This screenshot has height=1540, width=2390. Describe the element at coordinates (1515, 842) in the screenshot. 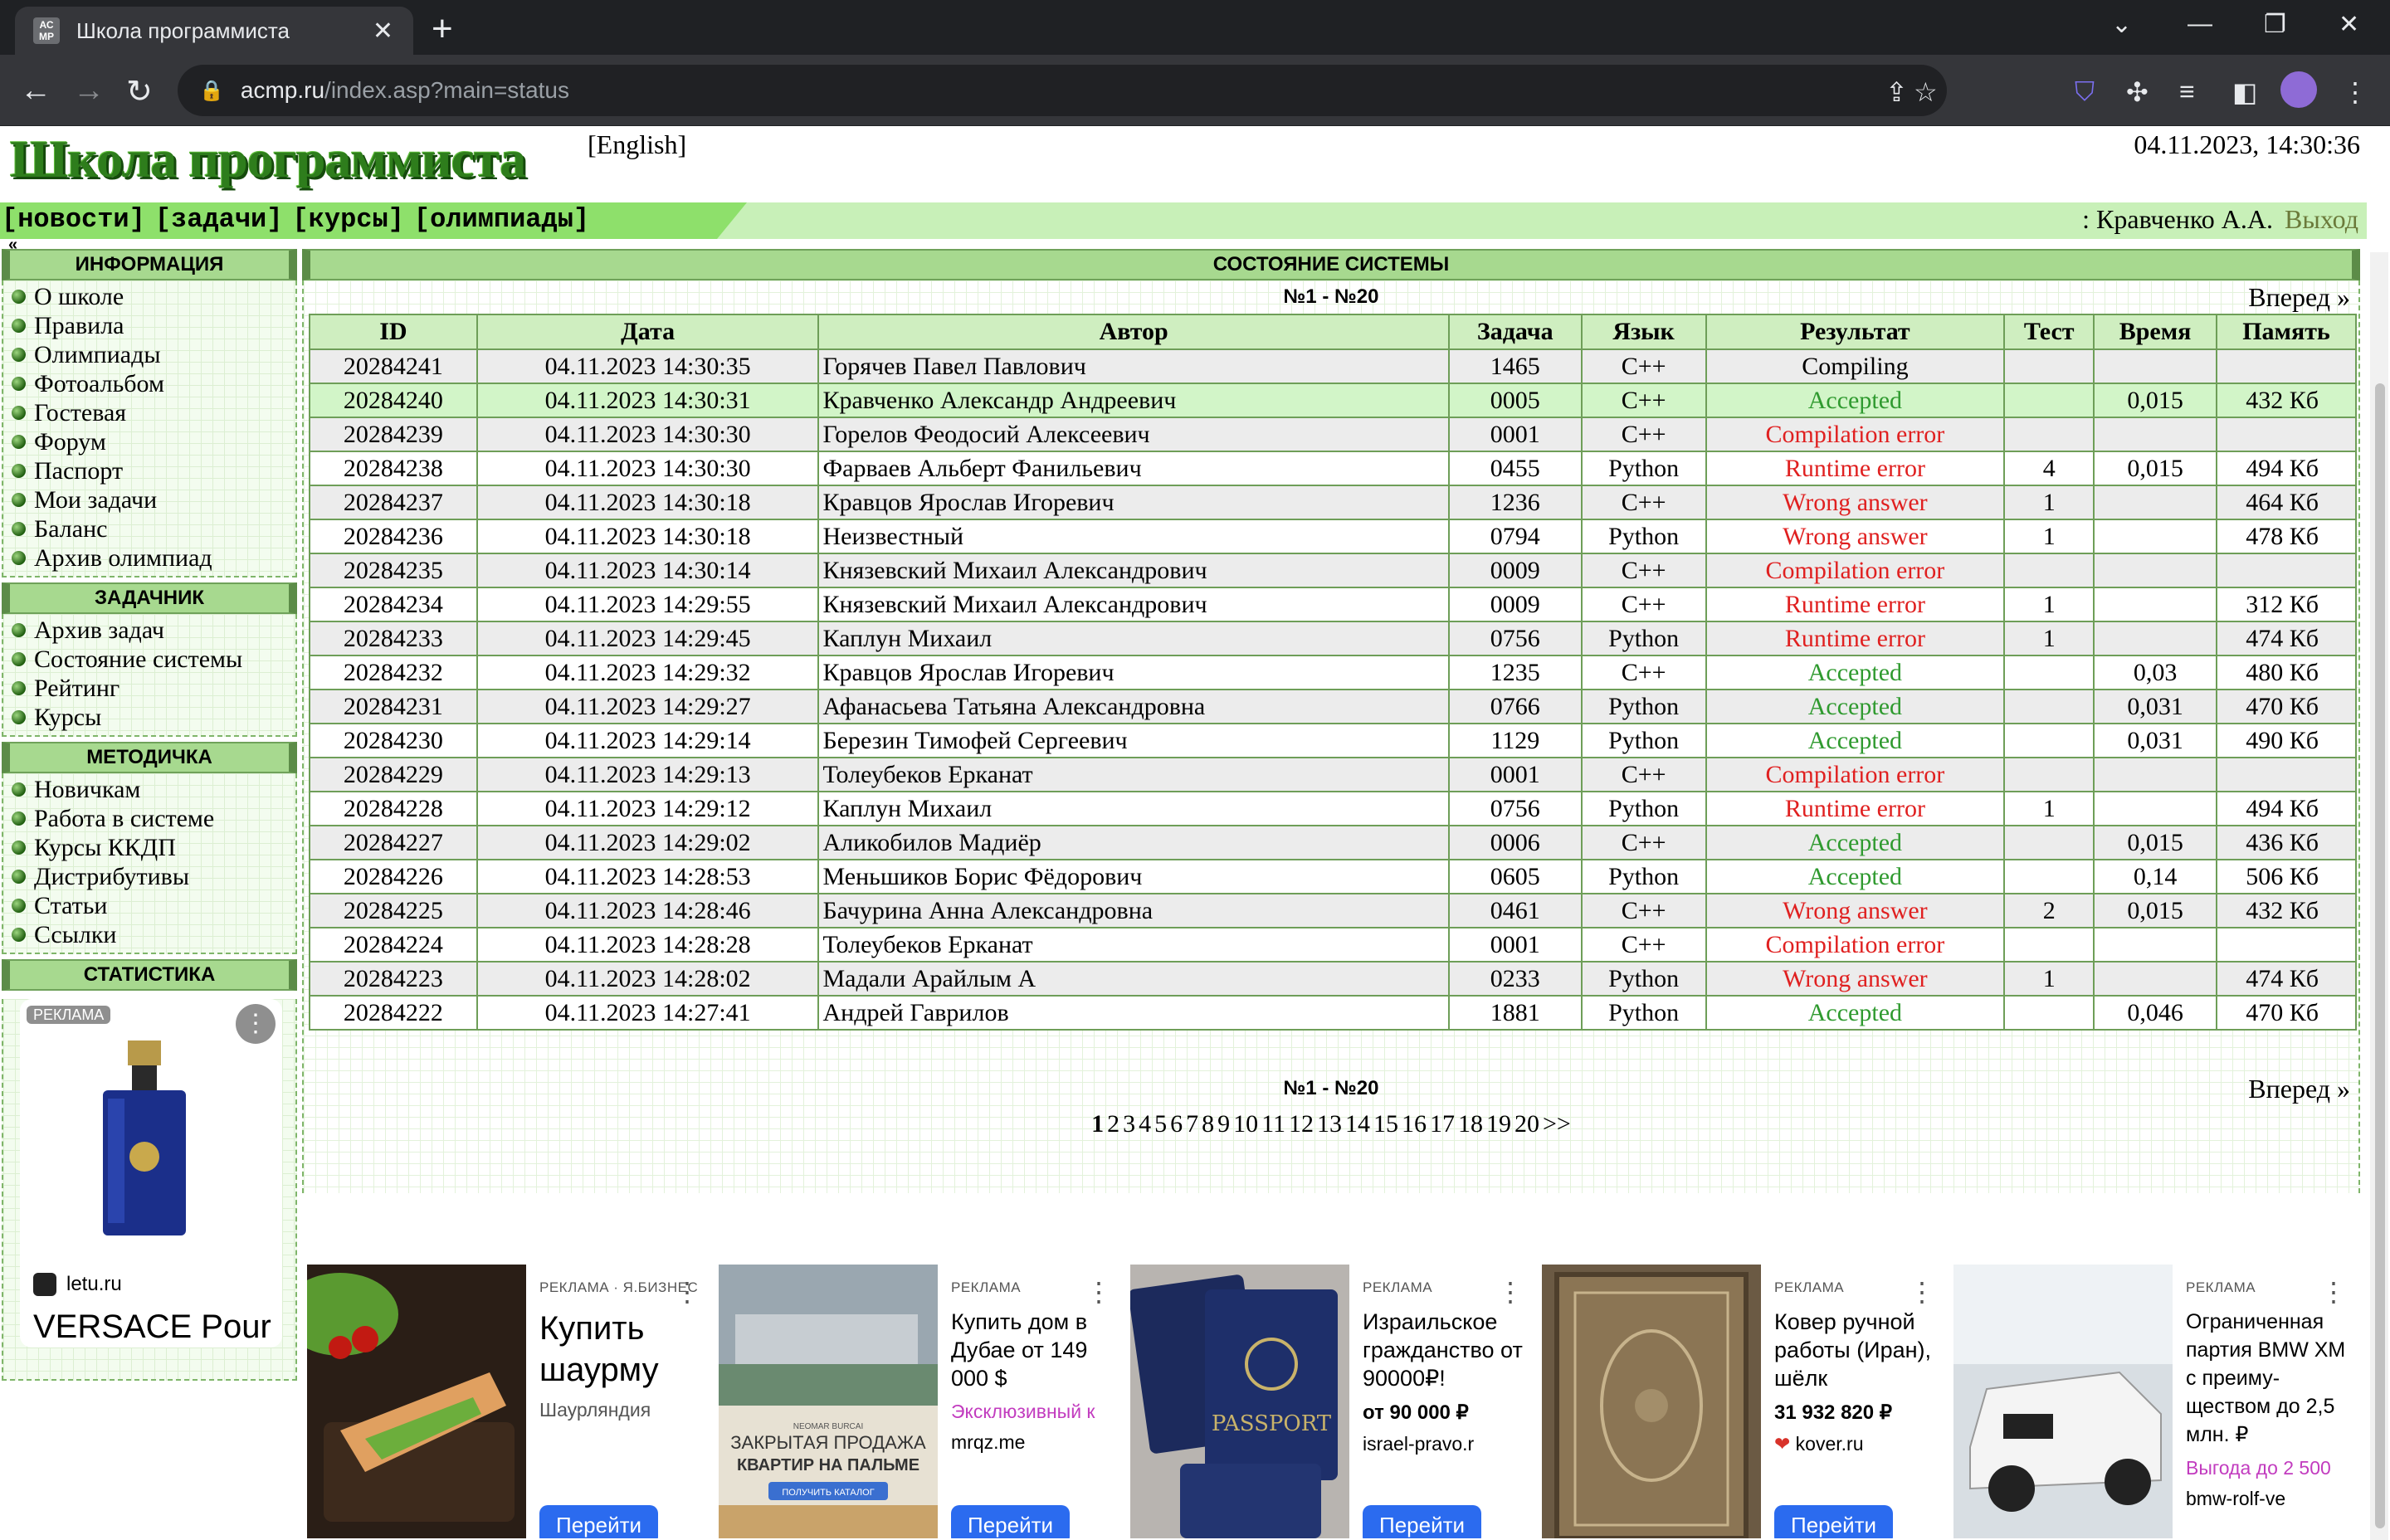

I see `submission-task: 0006` at that location.